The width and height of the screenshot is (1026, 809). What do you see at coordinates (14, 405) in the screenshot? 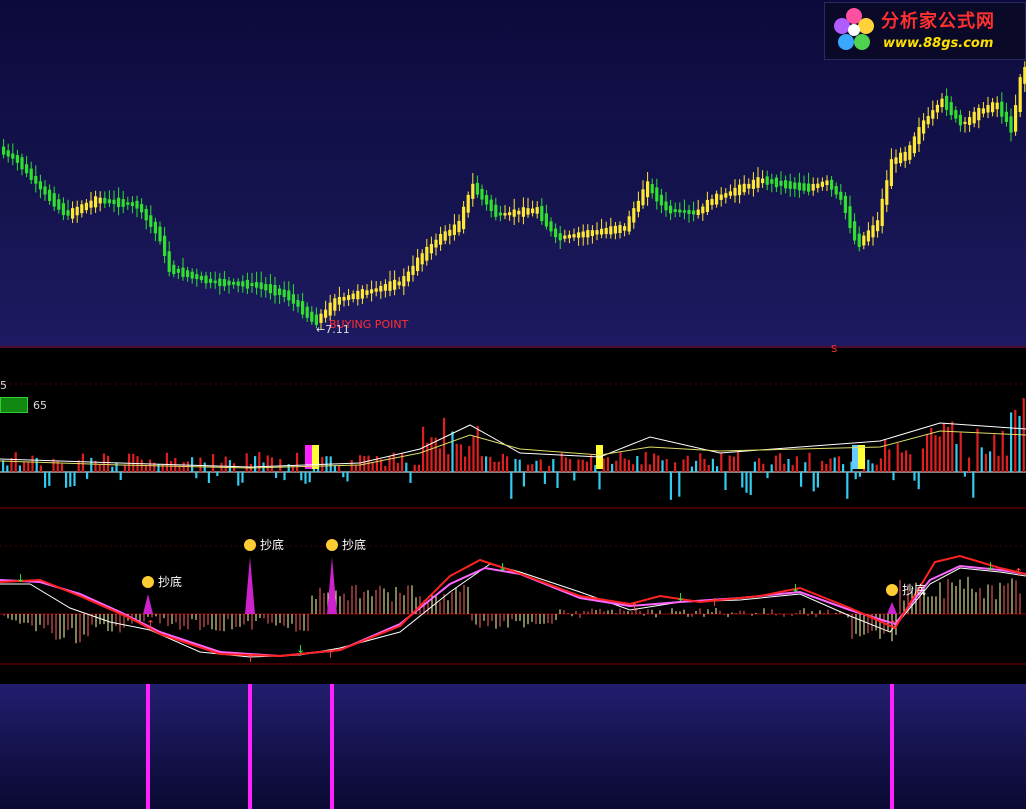
I see `volume-scale-box` at bounding box center [14, 405].